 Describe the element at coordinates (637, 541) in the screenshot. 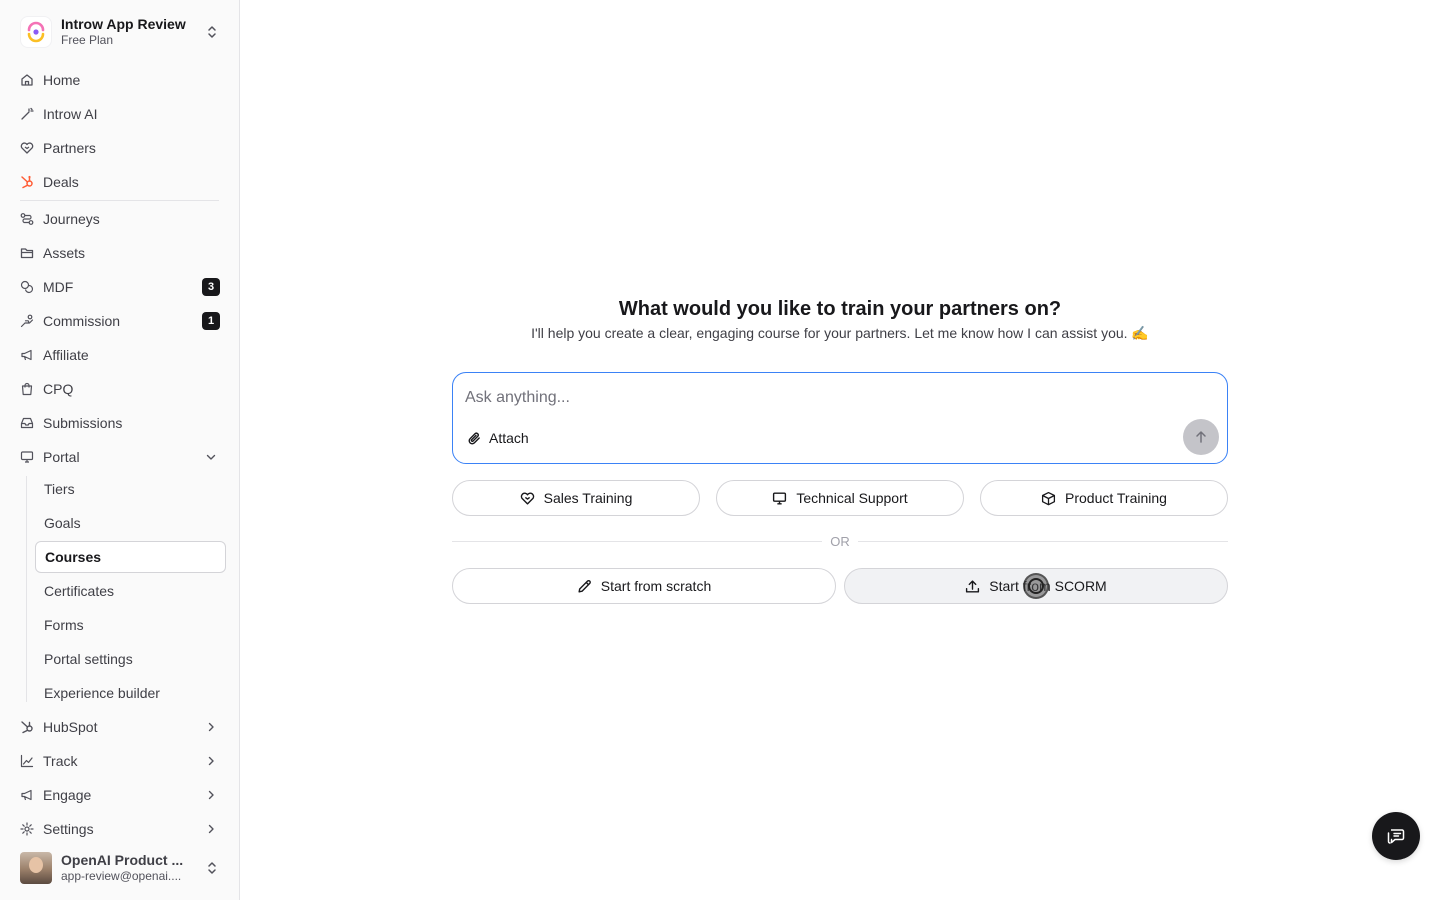

I see `or-divider-left` at that location.